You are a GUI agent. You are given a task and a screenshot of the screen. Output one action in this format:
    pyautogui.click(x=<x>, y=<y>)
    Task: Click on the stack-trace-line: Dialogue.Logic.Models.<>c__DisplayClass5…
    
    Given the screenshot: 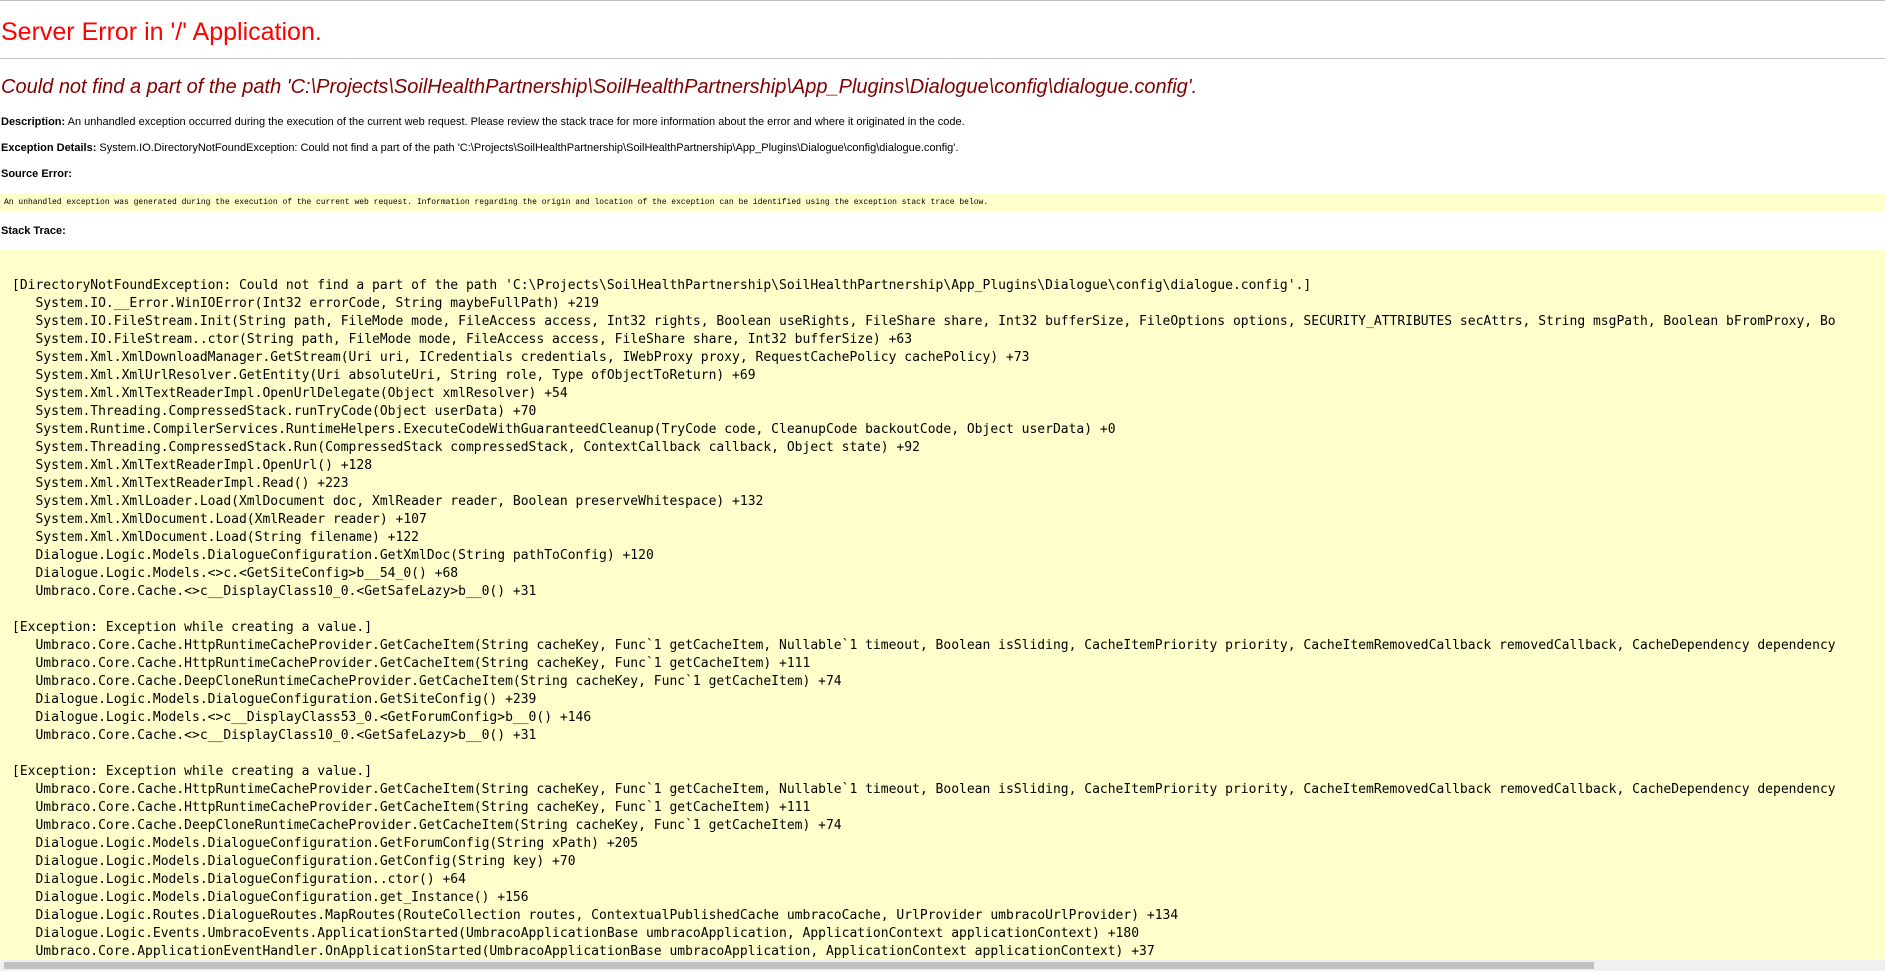 What is the action you would take?
    pyautogui.click(x=302, y=717)
    